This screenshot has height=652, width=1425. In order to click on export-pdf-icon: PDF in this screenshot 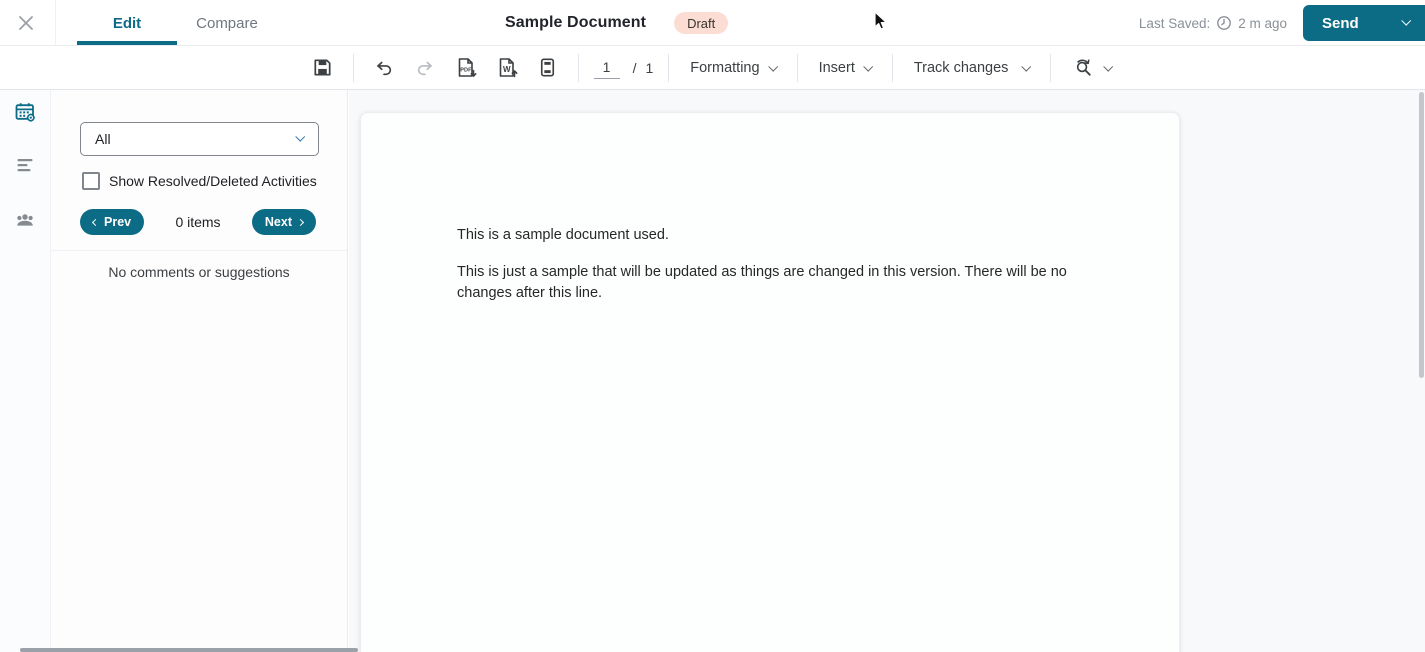, I will do `click(467, 67)`.